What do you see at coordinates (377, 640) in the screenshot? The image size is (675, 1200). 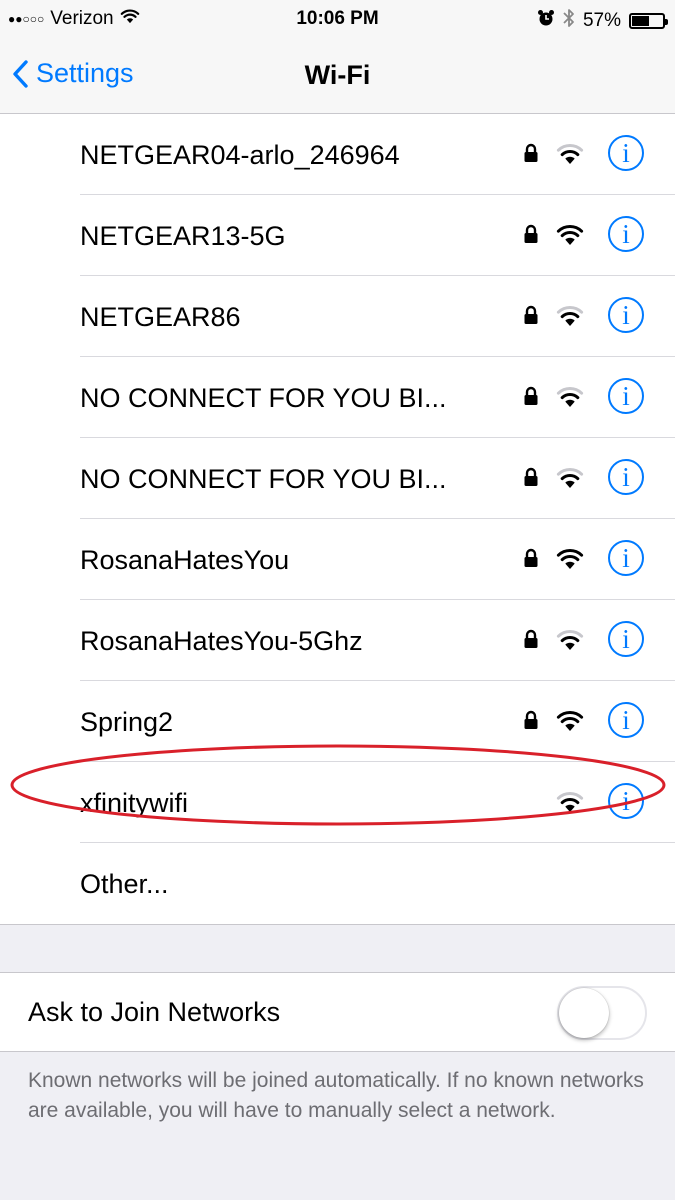 I see `network-row: RosanaHatesYou-5Ghz i` at bounding box center [377, 640].